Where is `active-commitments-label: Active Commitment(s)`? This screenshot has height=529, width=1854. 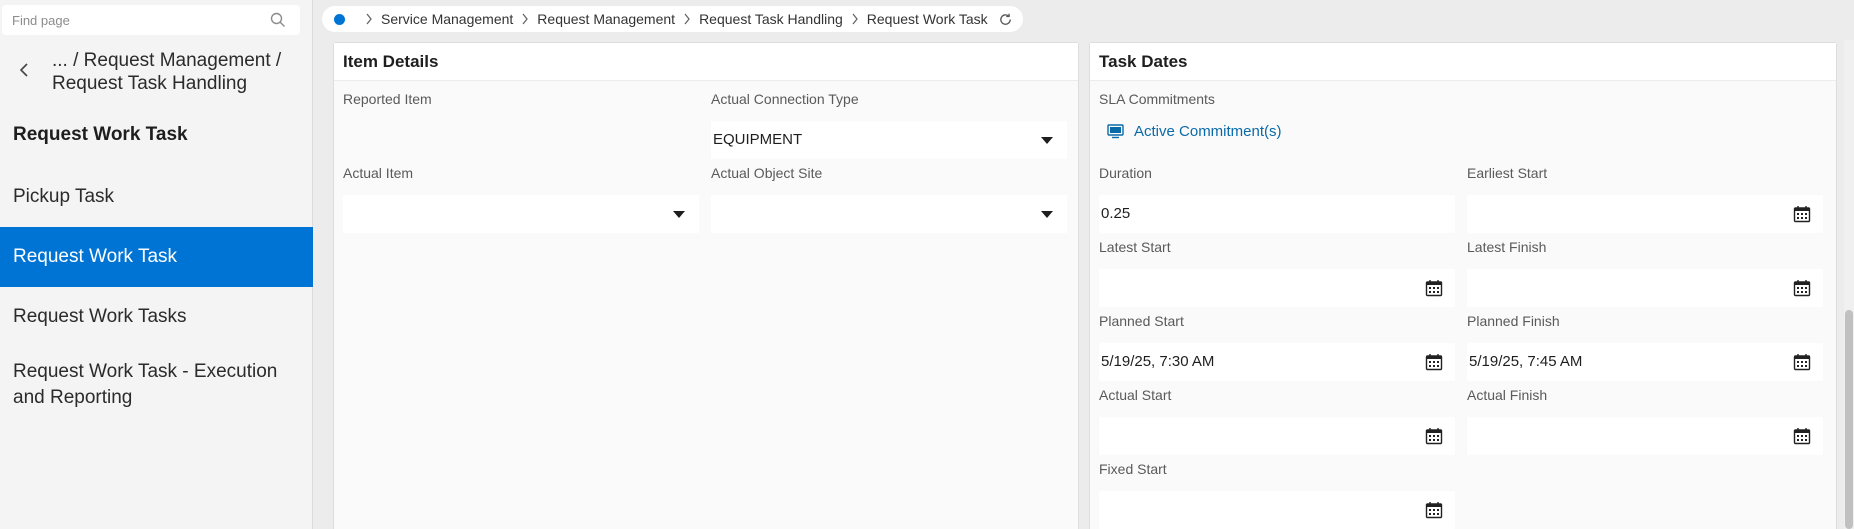 active-commitments-label: Active Commitment(s) is located at coordinates (1208, 131).